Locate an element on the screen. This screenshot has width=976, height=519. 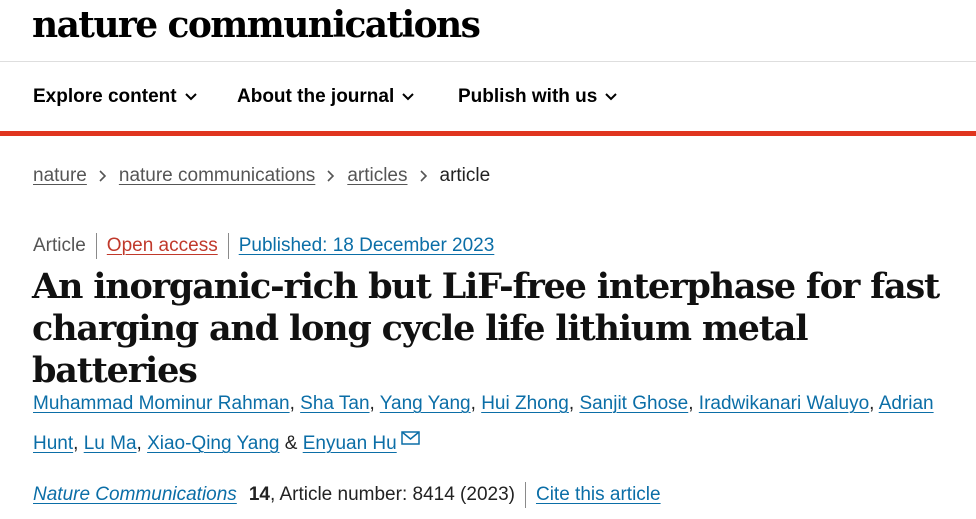
author-link: Sha Tan is located at coordinates (334, 403).